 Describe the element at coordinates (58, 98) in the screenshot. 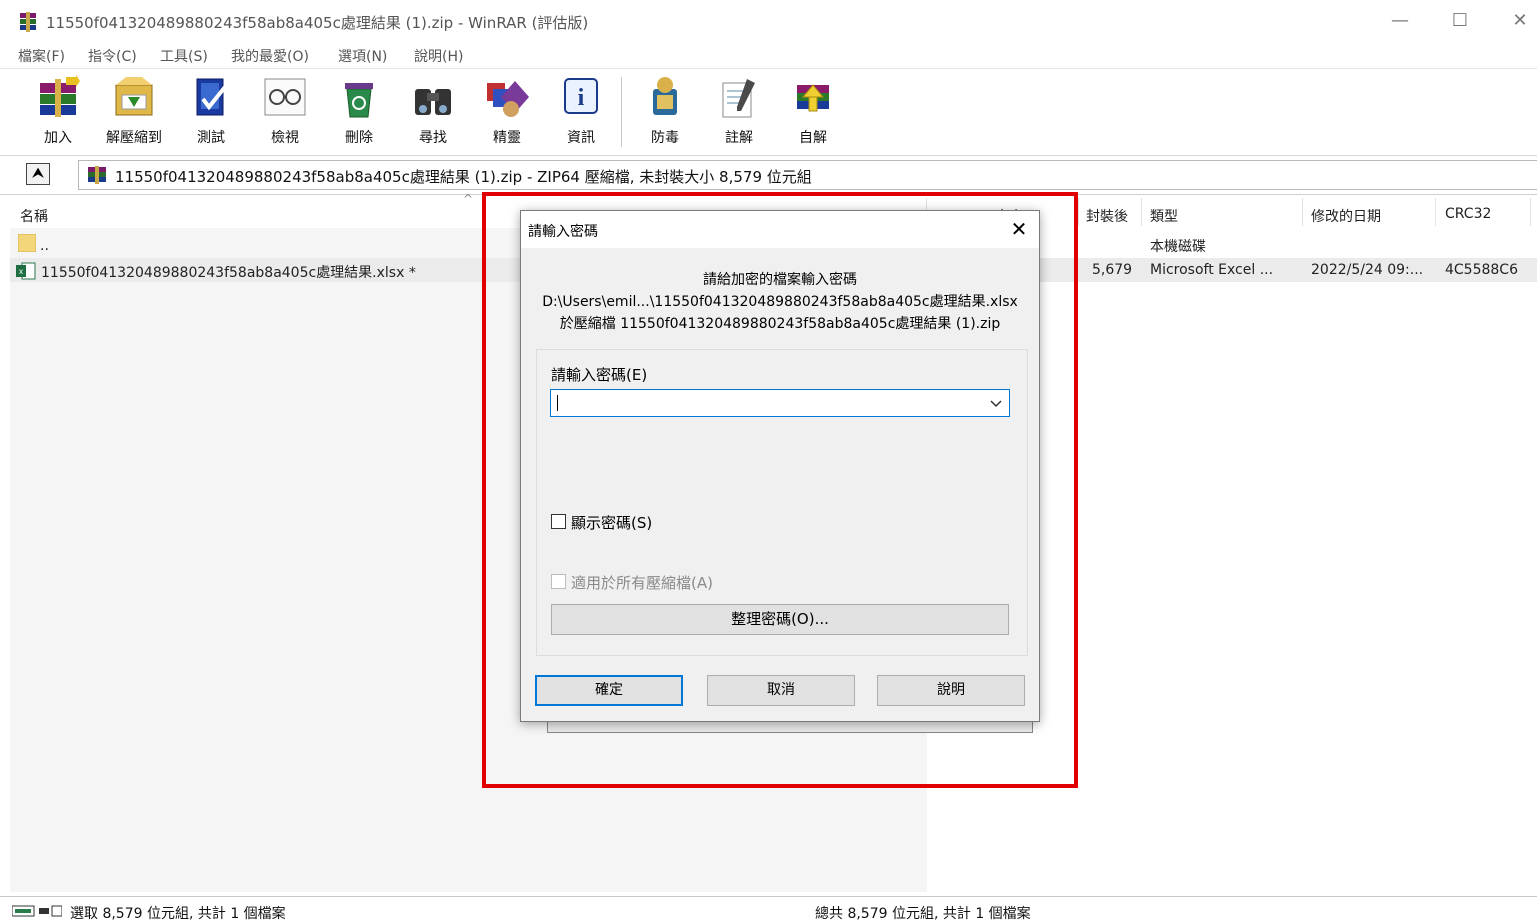

I see `add-archive-icon` at that location.